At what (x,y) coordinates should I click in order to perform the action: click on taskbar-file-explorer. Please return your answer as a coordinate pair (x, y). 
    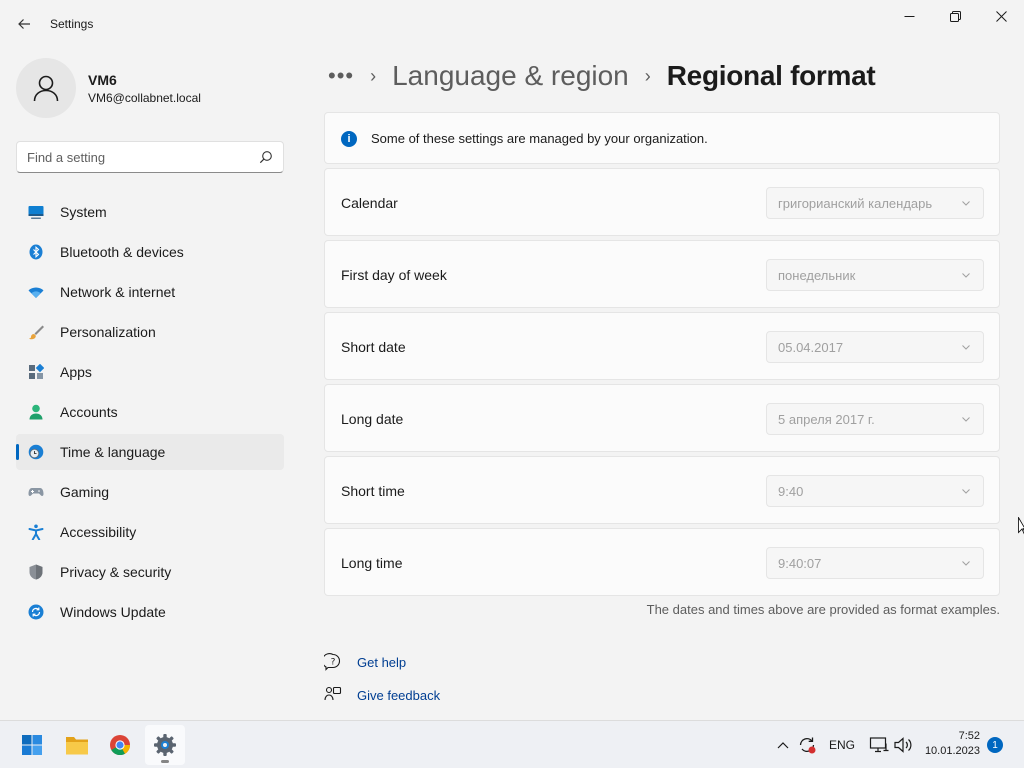
    Looking at the image, I should click on (77, 745).